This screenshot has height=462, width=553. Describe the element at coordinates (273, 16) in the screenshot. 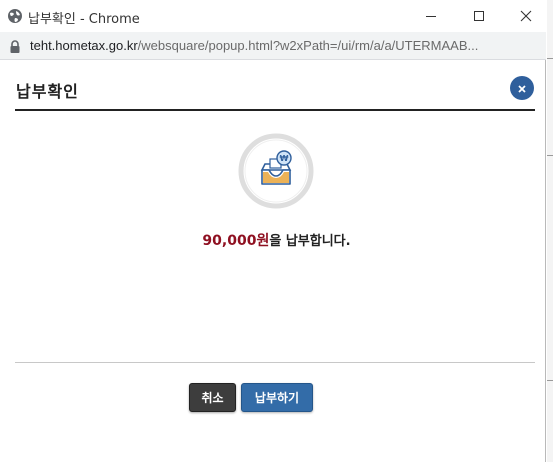

I see `title-bar: 납부확인 - Chrome` at that location.